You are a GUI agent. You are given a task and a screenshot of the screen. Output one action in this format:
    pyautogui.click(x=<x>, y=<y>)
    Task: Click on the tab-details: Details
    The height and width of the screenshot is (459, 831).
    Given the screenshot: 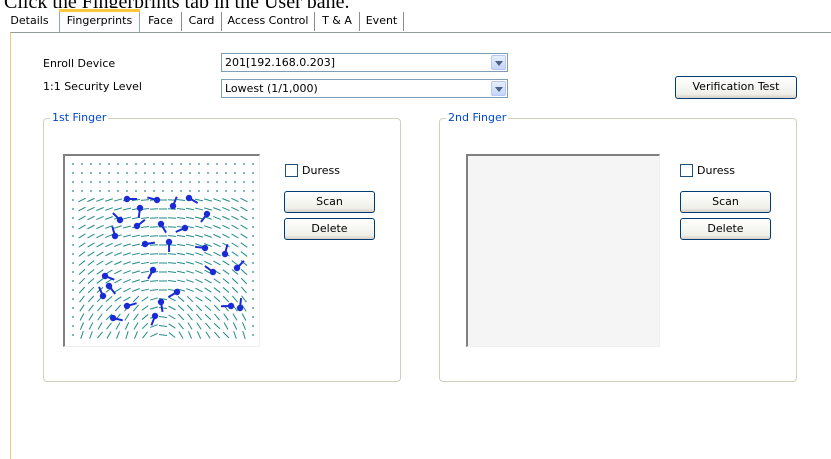 What is the action you would take?
    pyautogui.click(x=30, y=21)
    